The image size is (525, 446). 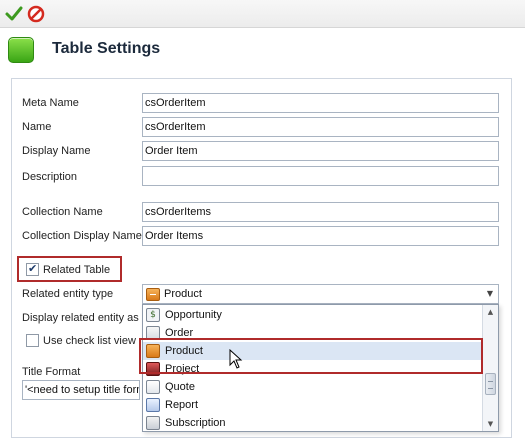 What do you see at coordinates (51, 372) in the screenshot?
I see `title-format-label: Title Format` at bounding box center [51, 372].